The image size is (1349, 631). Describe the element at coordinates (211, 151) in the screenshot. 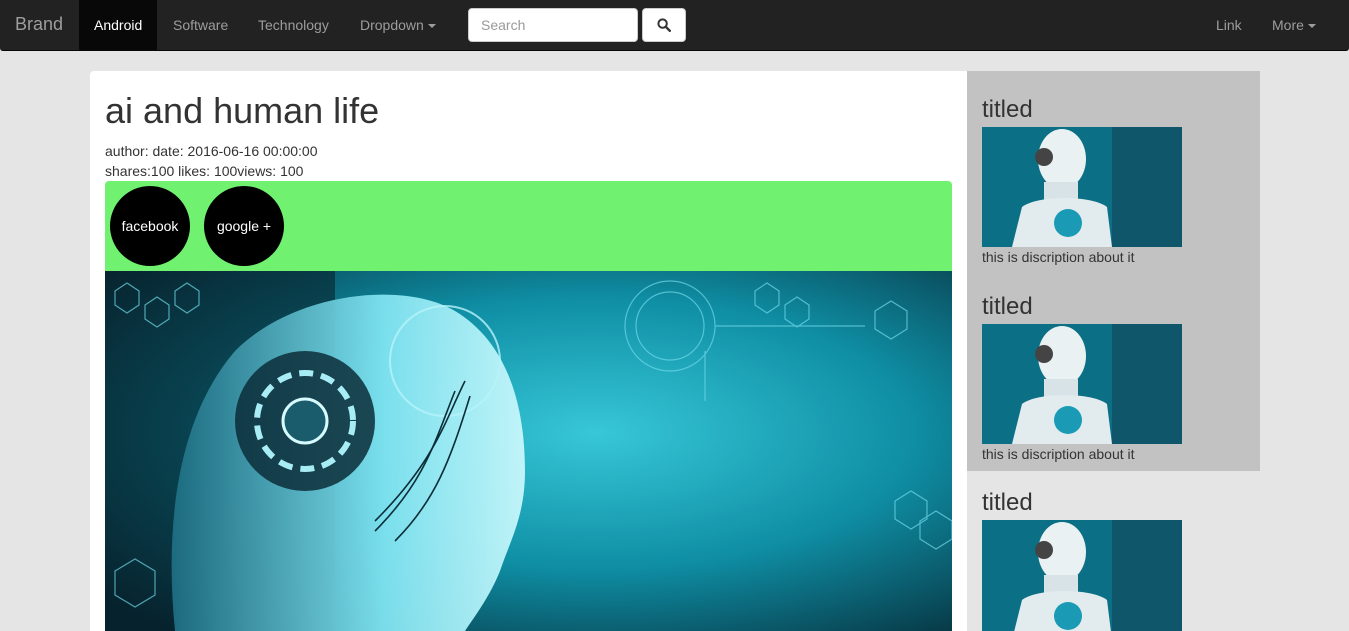

I see `article-meta-author-date: author: date: 2016-06-16 00:00:00` at that location.